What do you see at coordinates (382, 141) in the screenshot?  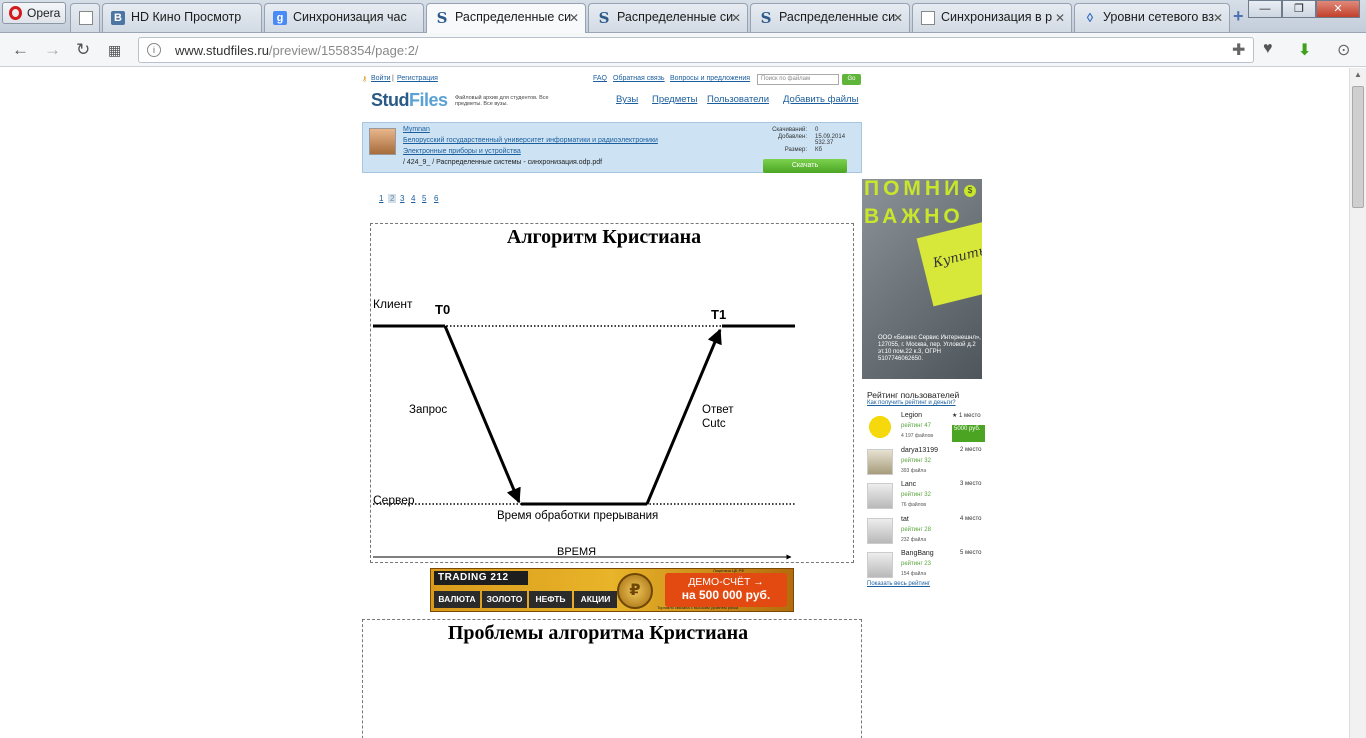 I see `uploader-avatar` at bounding box center [382, 141].